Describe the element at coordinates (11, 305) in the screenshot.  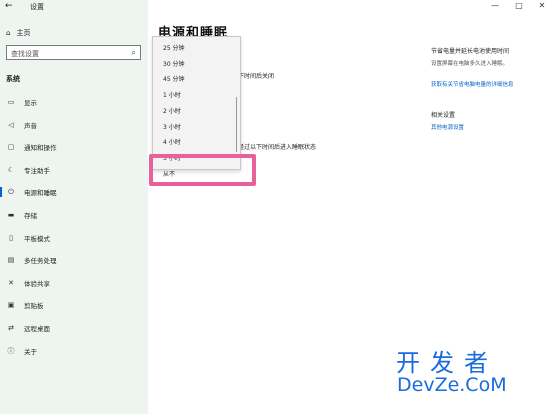
I see `nav-item-icon: ▣` at that location.